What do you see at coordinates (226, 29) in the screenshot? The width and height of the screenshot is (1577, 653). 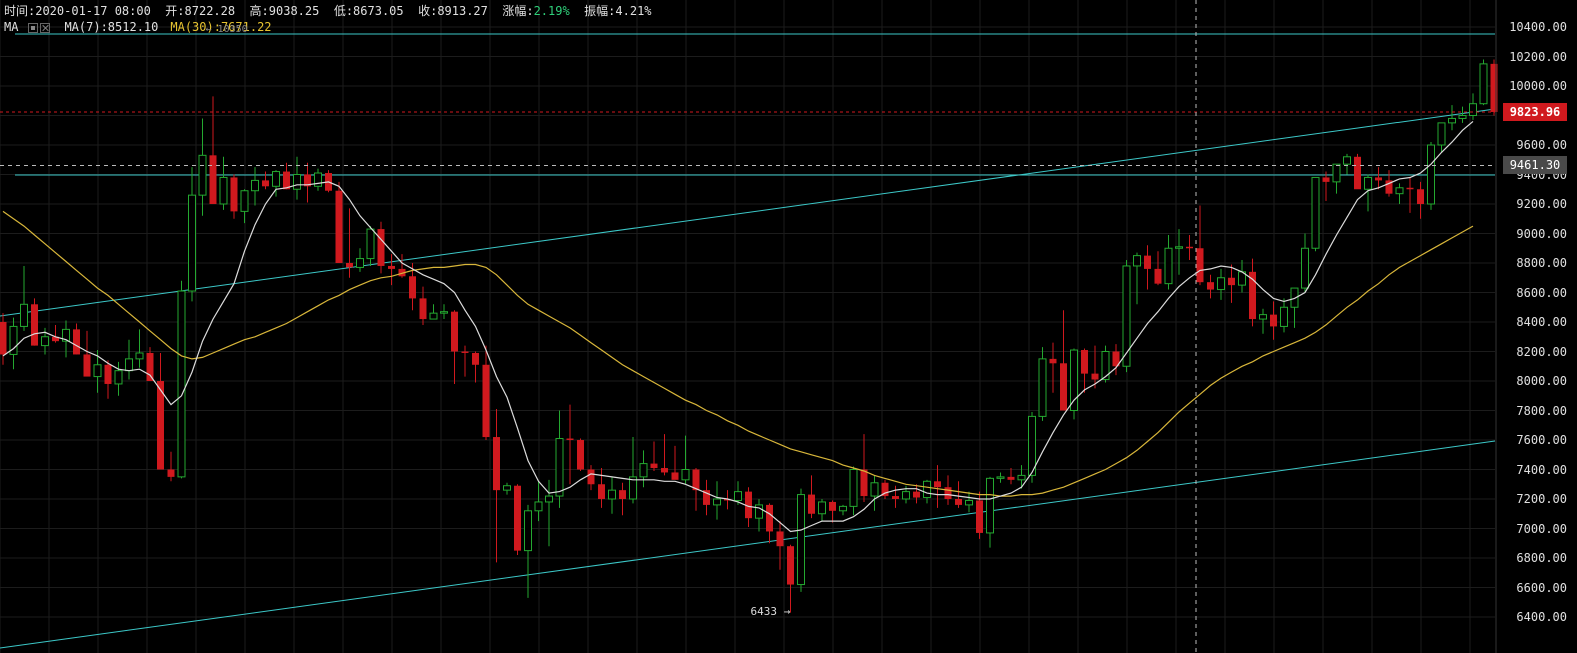 I see `highest-price-marker: ← 10350` at bounding box center [226, 29].